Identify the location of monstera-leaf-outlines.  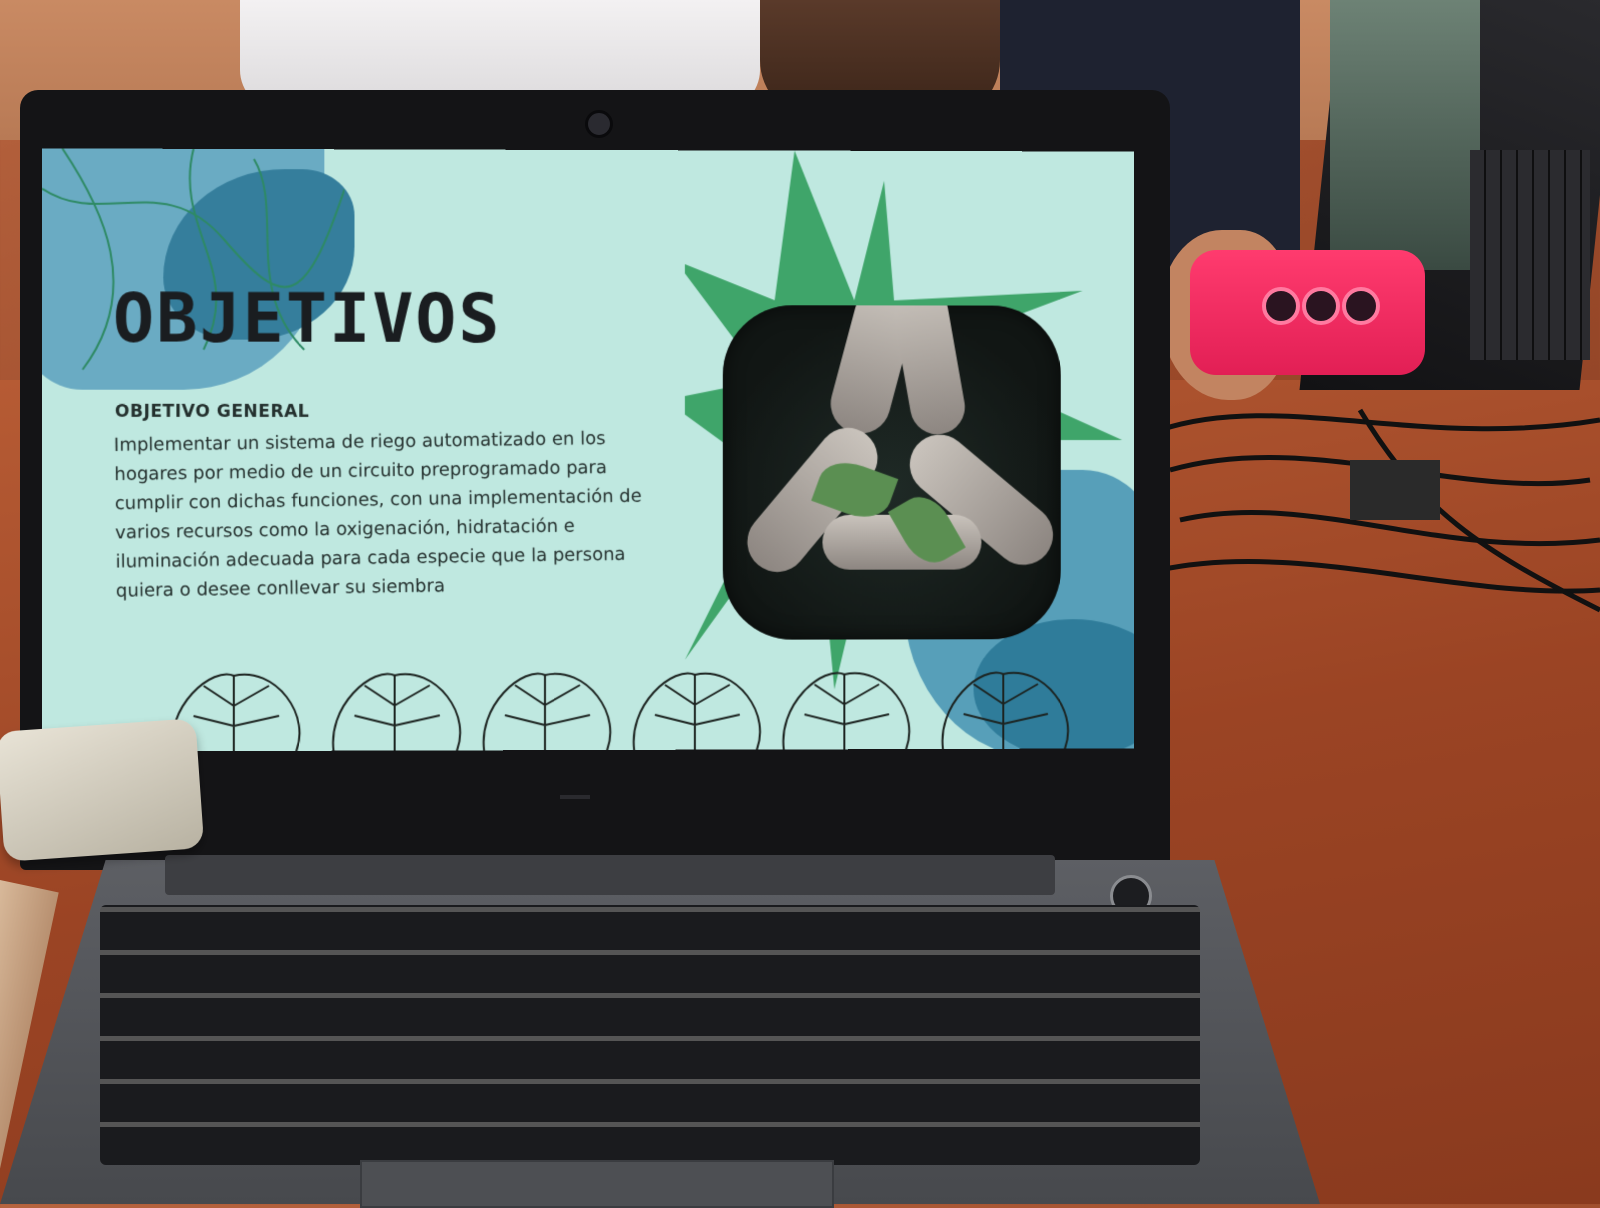
(642, 708).